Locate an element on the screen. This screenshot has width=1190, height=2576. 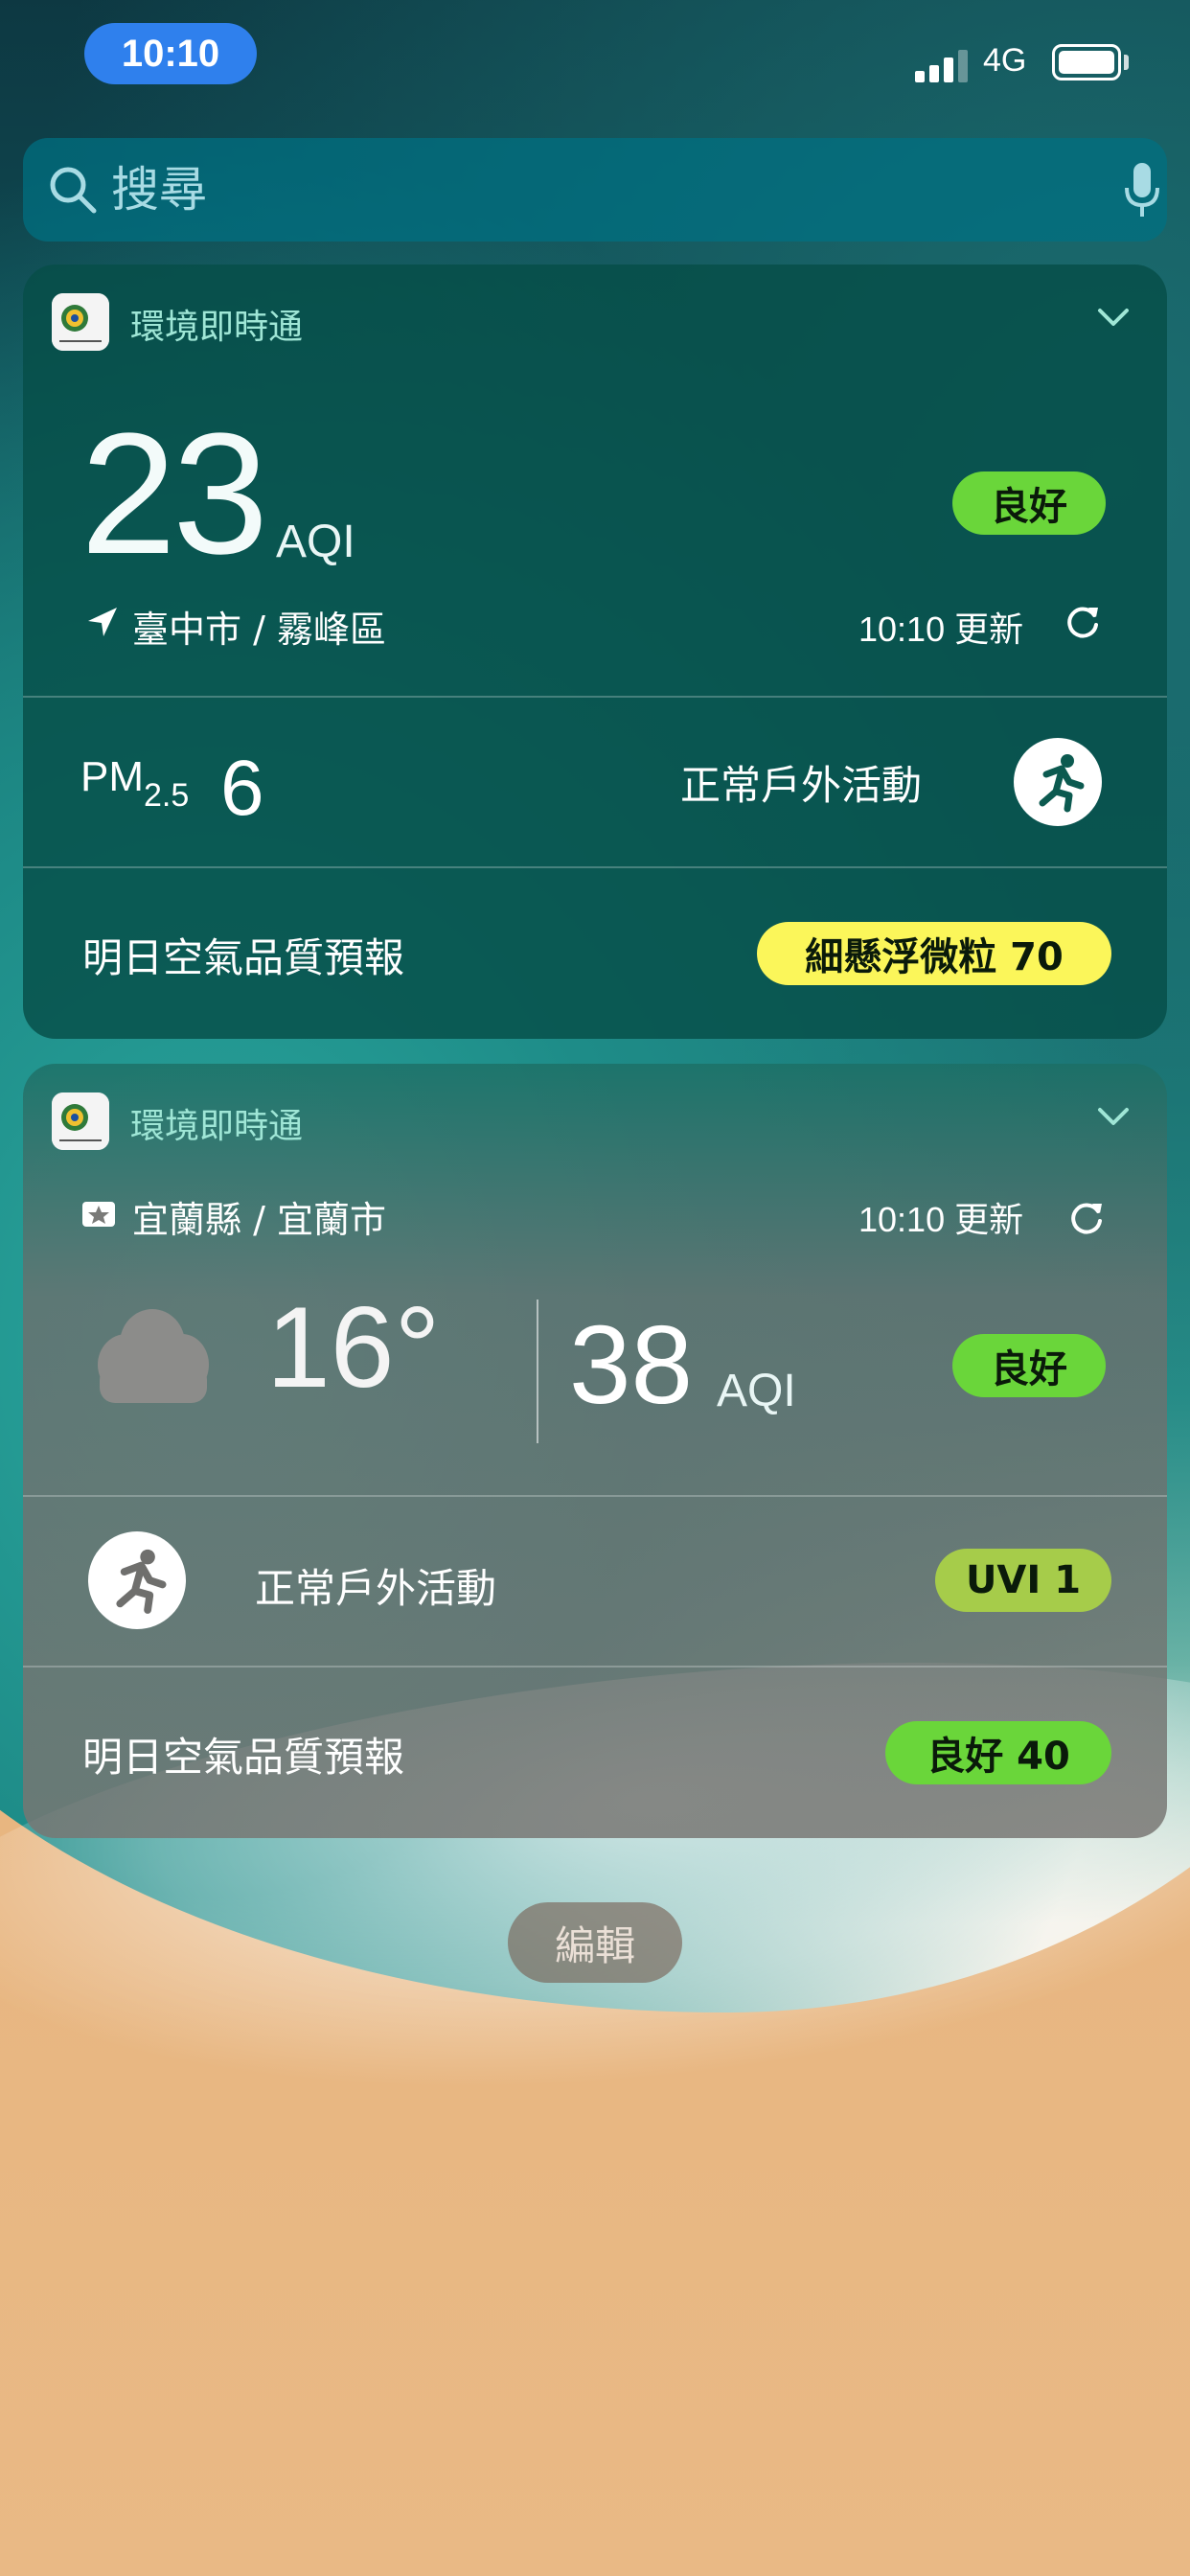
aqi-value: 23 is located at coordinates (174, 494).